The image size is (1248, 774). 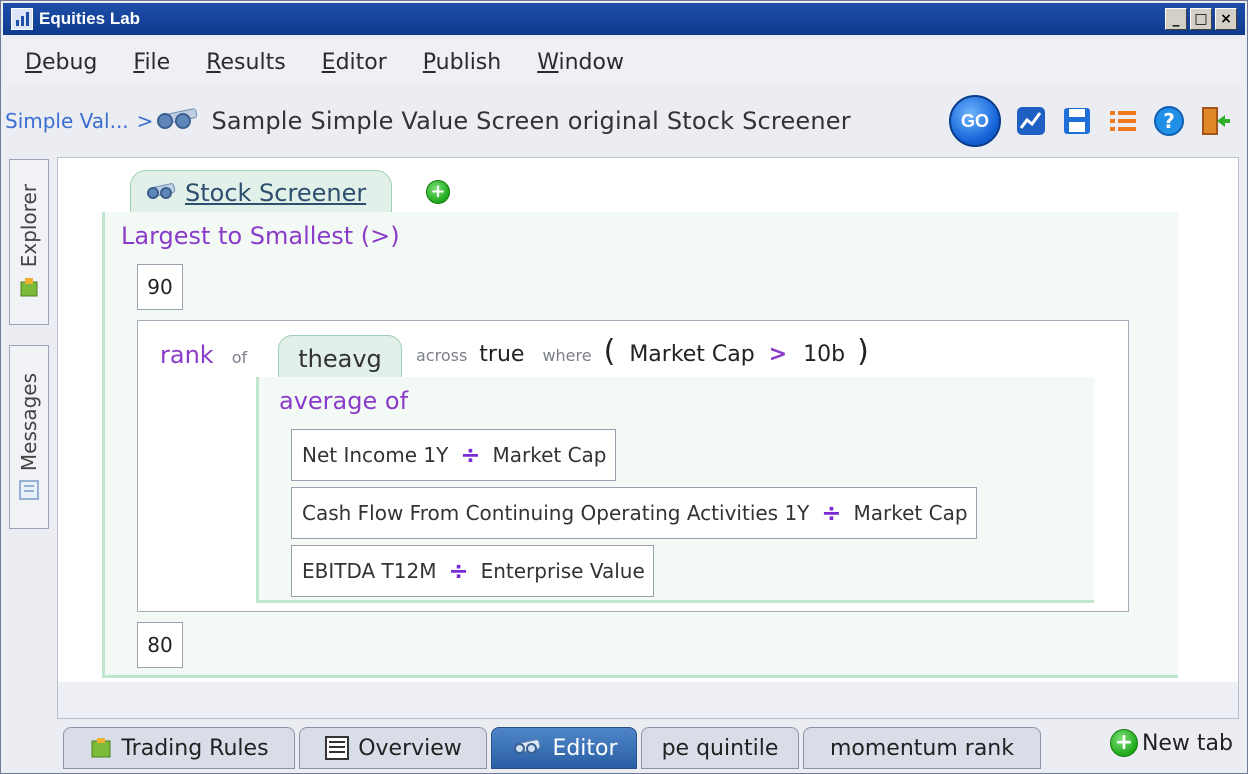 I want to click on tab-editor: Editor, so click(x=564, y=748).